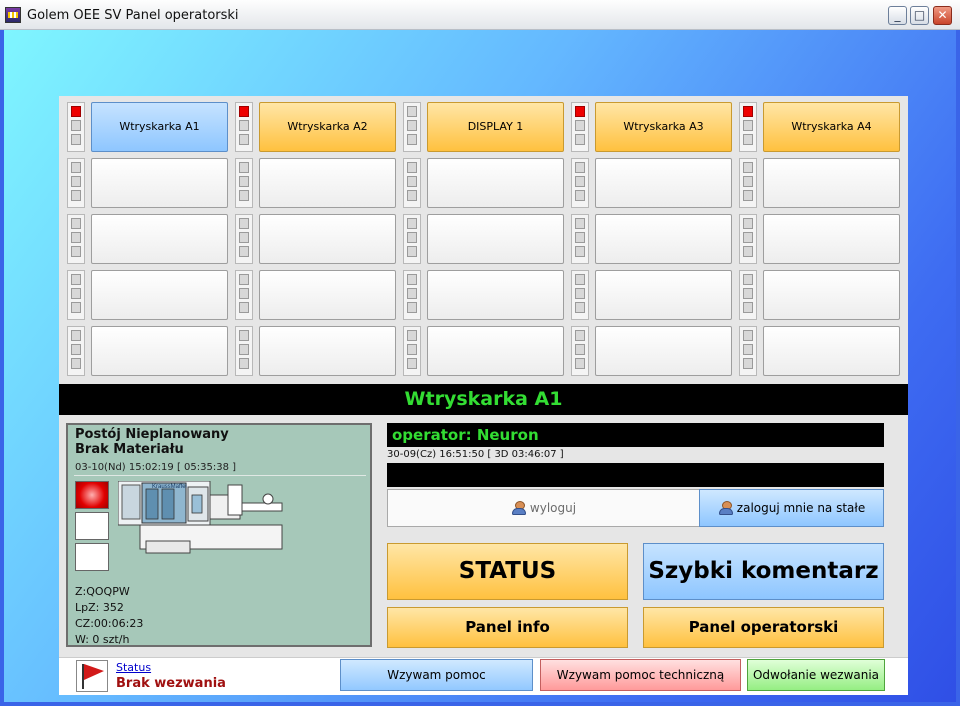  I want to click on status-link: Status, so click(133, 667).